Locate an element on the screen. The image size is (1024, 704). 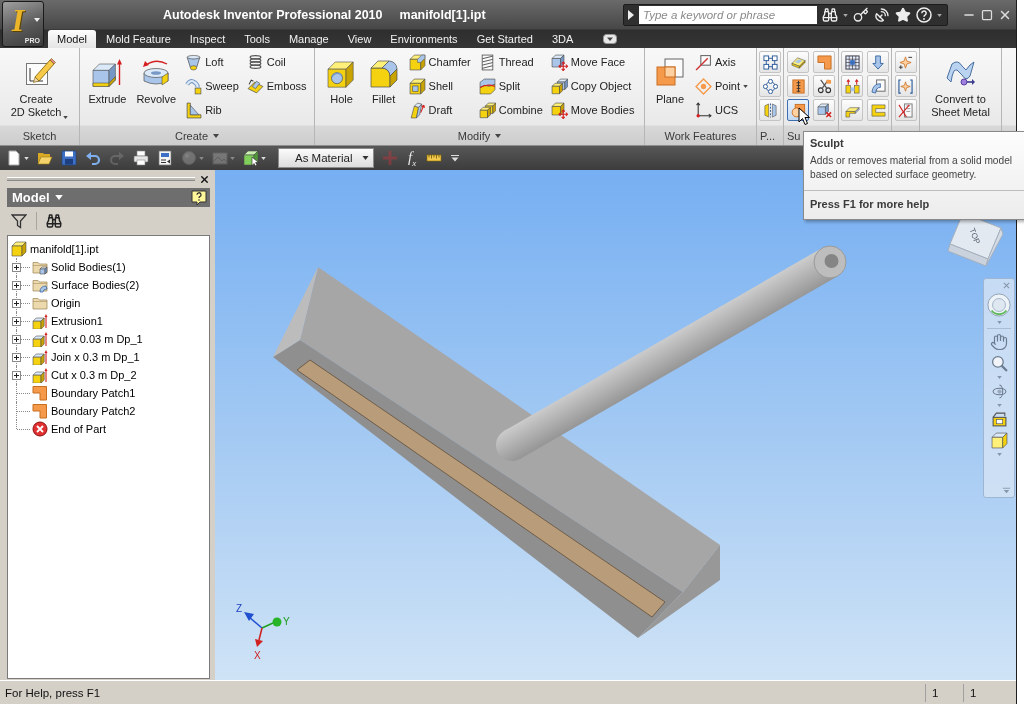
axis-label: X is located at coordinates (257, 655).